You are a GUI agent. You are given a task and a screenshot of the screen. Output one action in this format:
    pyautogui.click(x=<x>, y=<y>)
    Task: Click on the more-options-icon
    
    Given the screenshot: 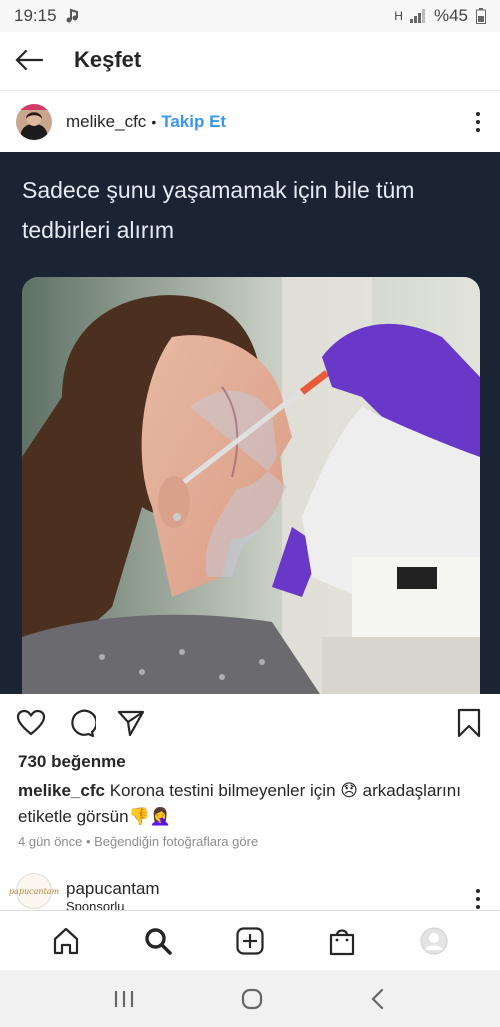 What is the action you would take?
    pyautogui.click(x=478, y=121)
    